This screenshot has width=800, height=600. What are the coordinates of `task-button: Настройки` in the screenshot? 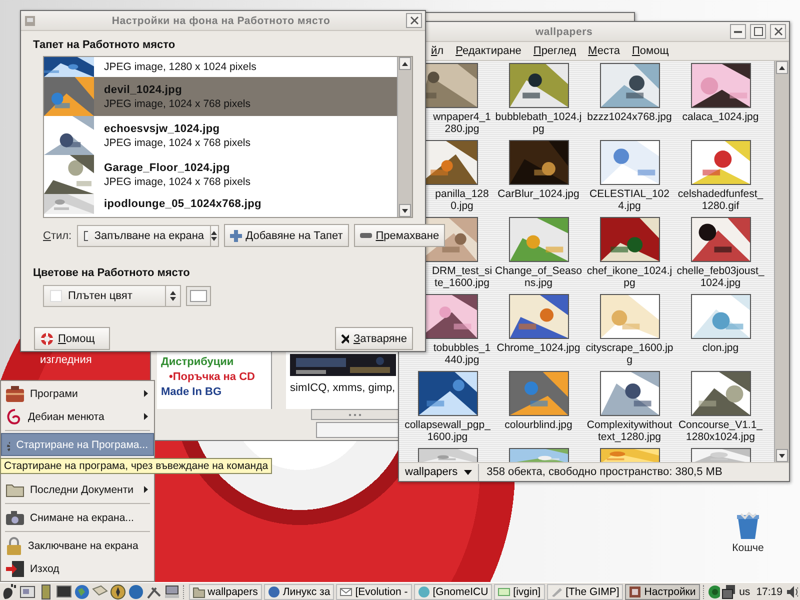 It's located at (662, 592).